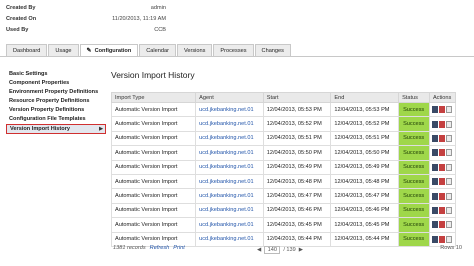 The image size is (474, 266). What do you see at coordinates (297, 167) in the screenshot?
I see `cell-start: 12/04/2013, 05:49 PM` at bounding box center [297, 167].